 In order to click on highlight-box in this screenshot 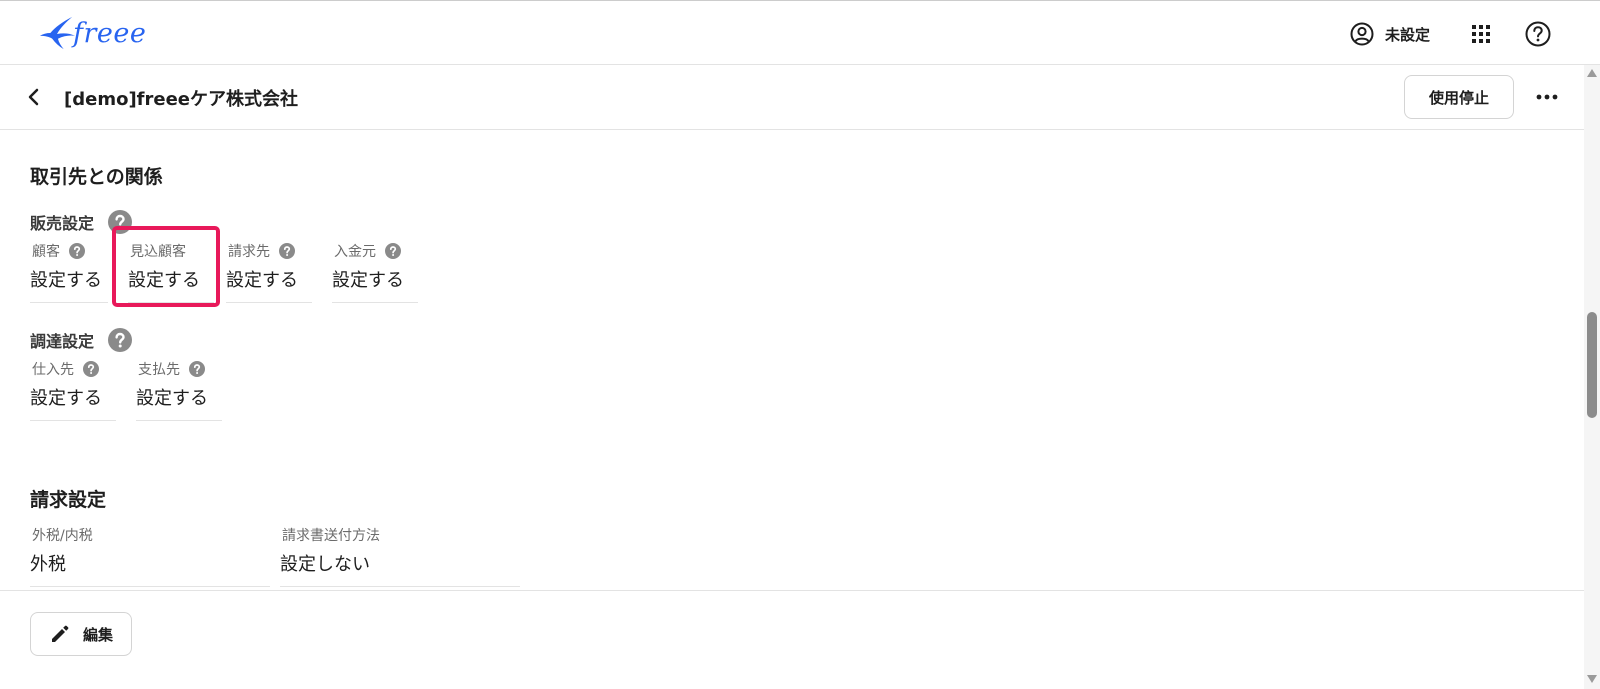, I will do `click(166, 266)`.